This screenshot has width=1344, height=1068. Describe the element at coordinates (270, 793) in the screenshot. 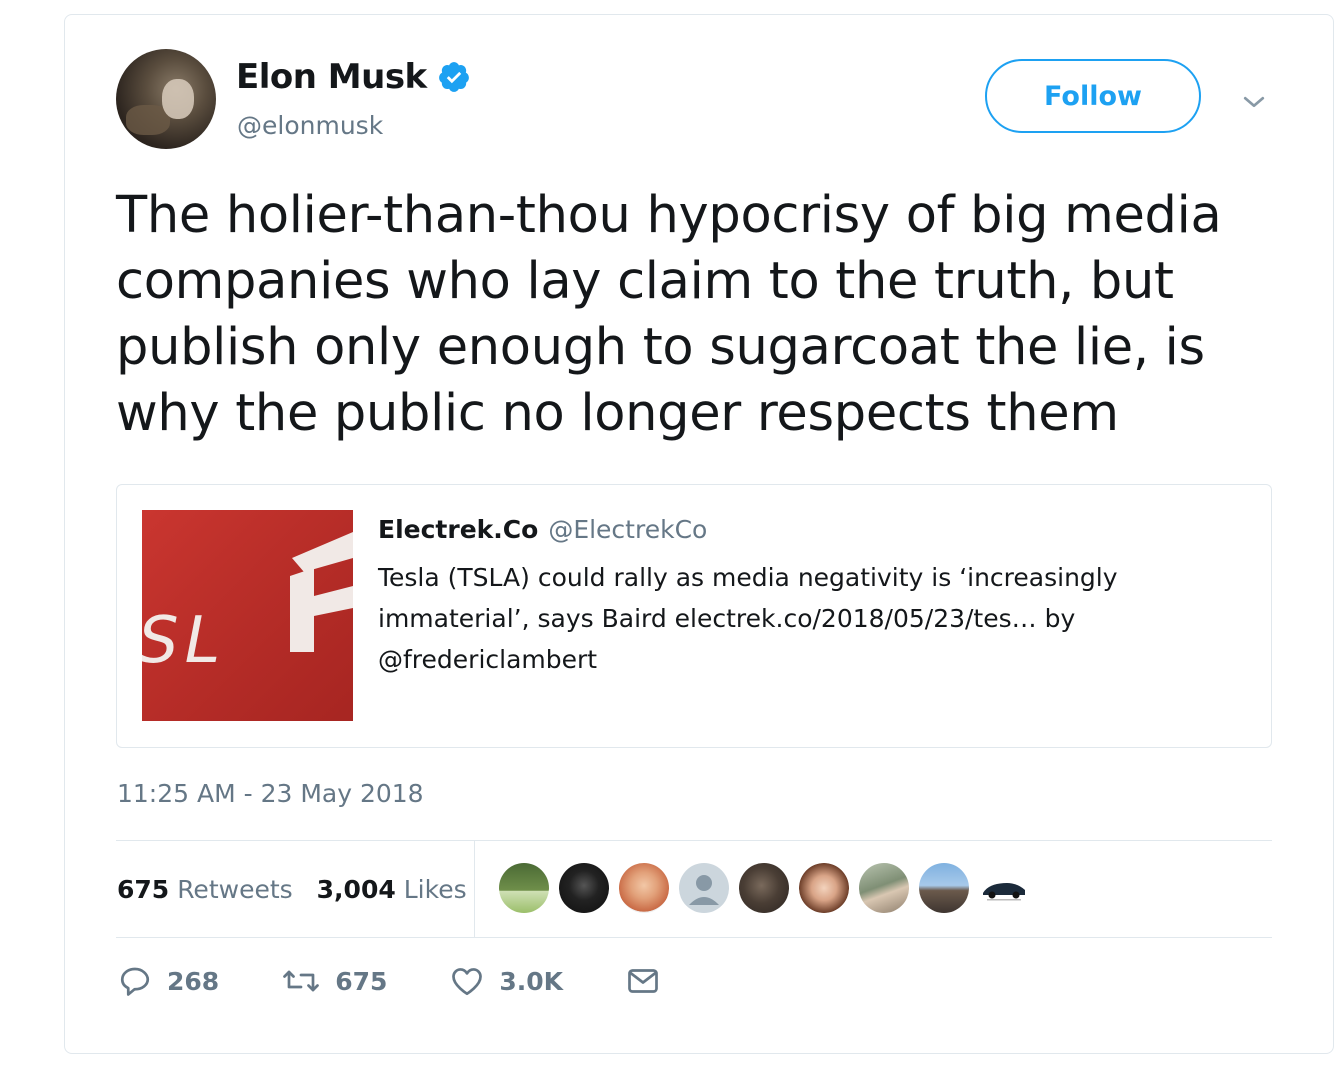

I see `tweet-timestamp: 11:25 AM - 23 May 2018` at that location.